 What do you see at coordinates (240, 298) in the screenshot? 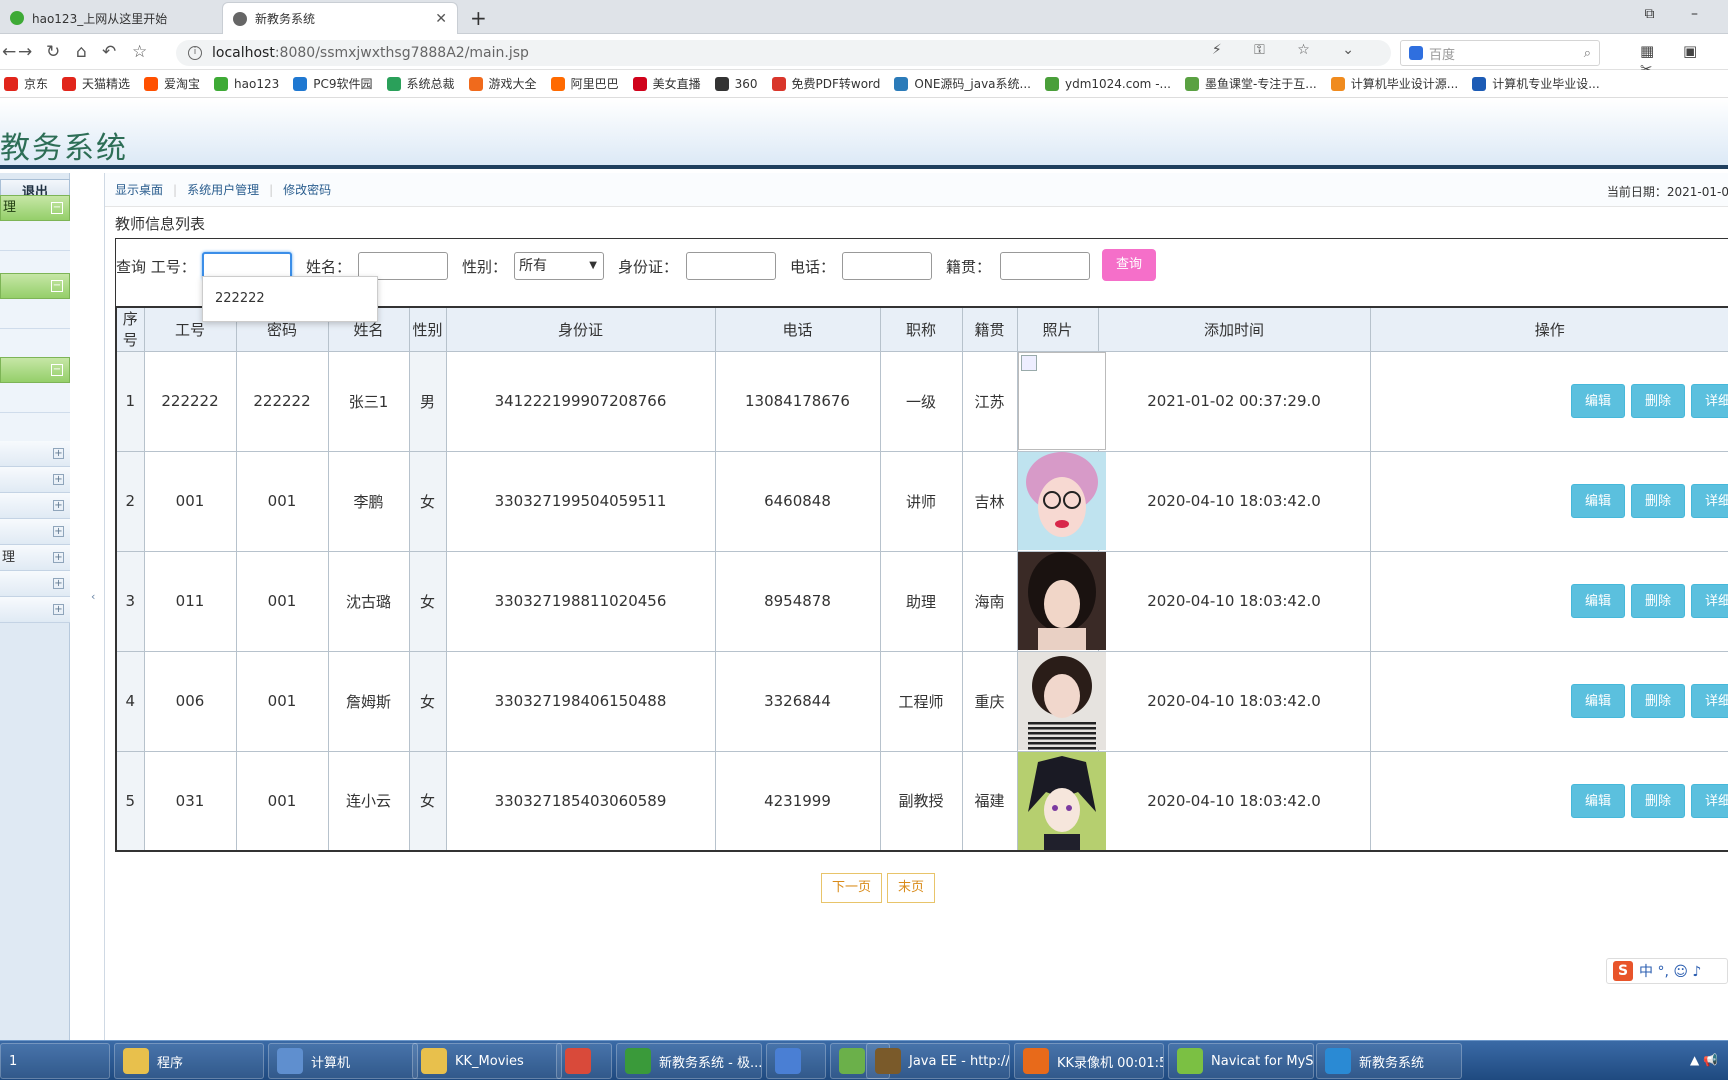
I see `autocomplete-option: 222222` at bounding box center [240, 298].